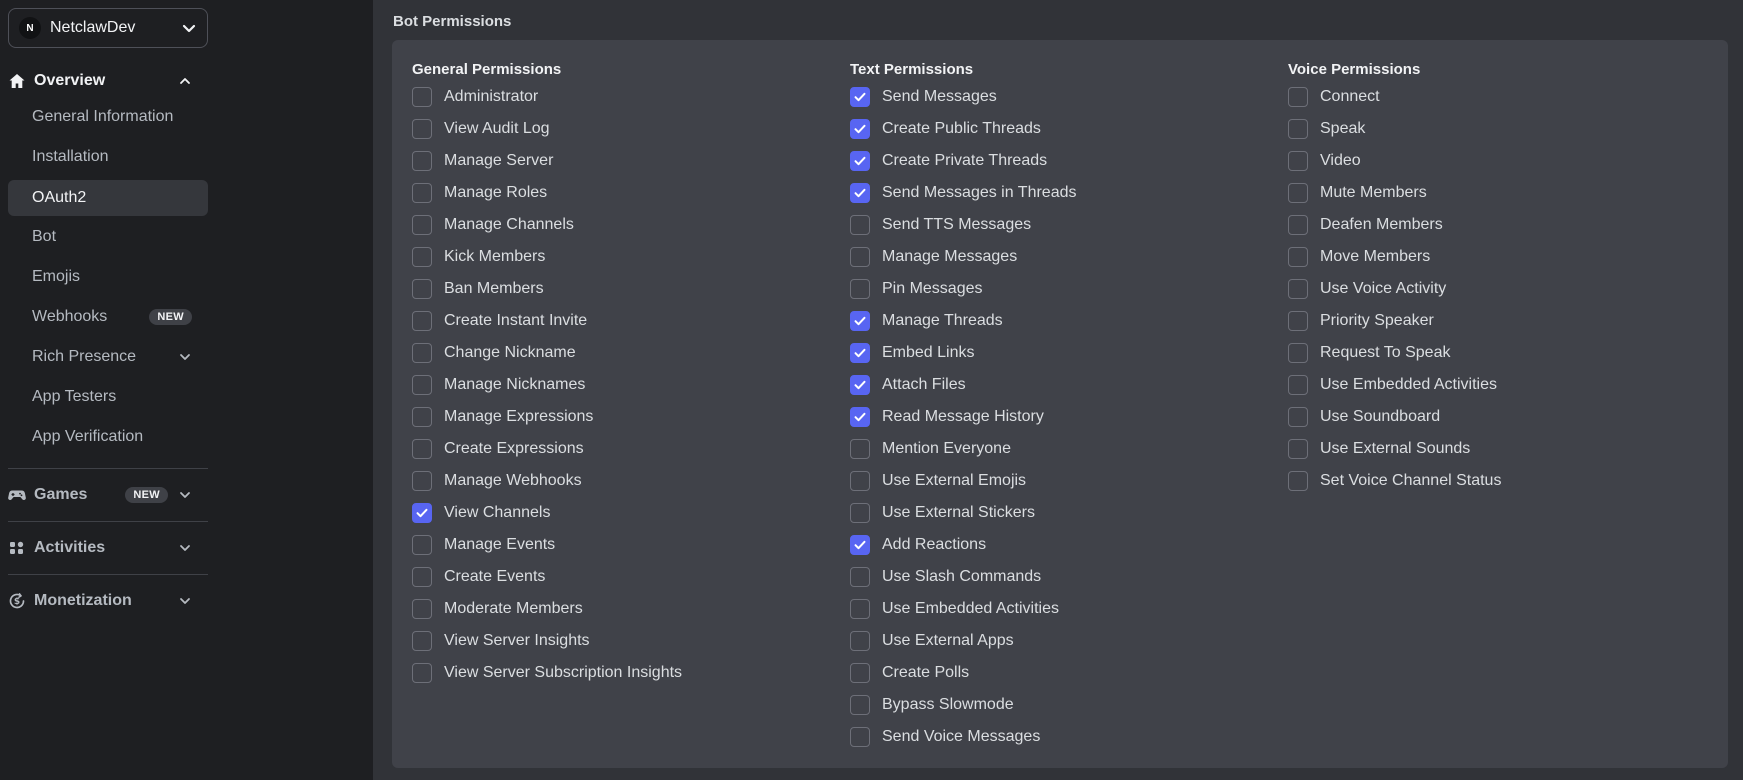 The width and height of the screenshot is (1743, 780). I want to click on permission-row: Use Voice Activity, so click(1394, 289).